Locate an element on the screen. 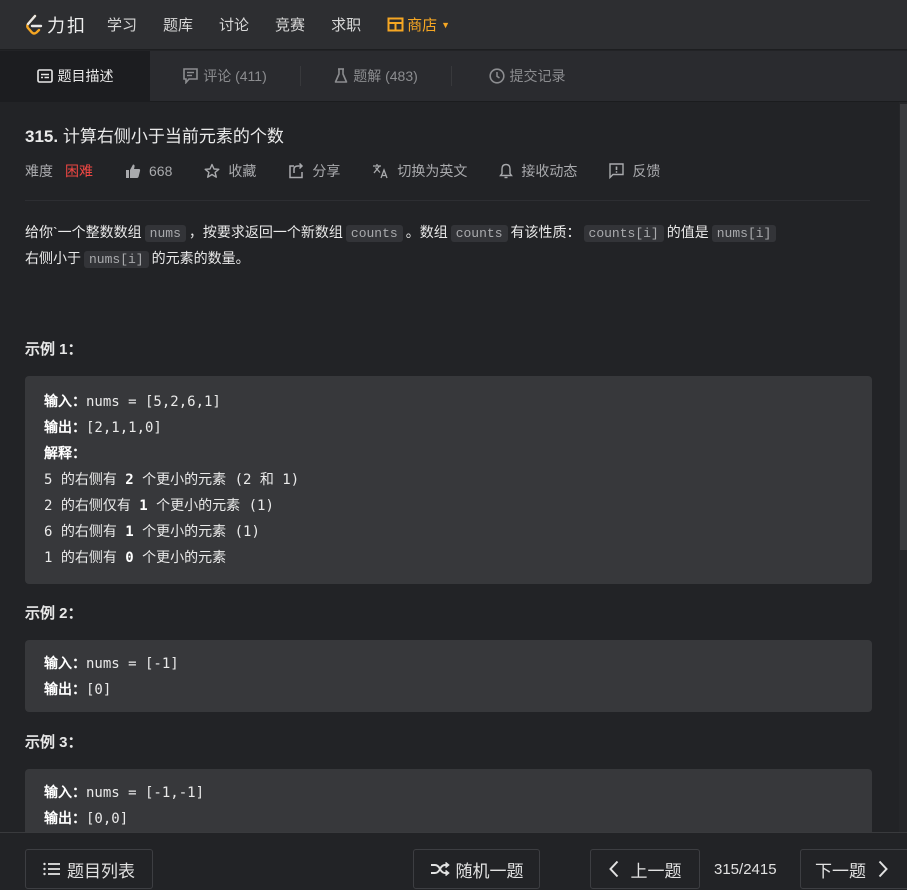 The width and height of the screenshot is (907, 890). explain-label: 解释： is located at coordinates (65, 454).